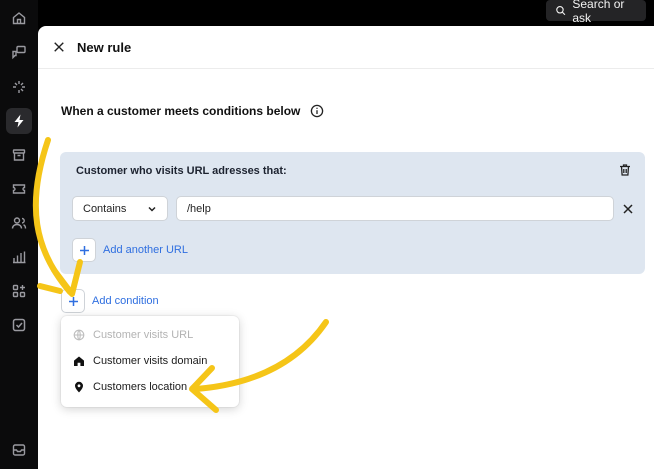 The width and height of the screenshot is (654, 469). Describe the element at coordinates (181, 111) in the screenshot. I see `conditions-heading-text: When a customer meets conditions below` at that location.